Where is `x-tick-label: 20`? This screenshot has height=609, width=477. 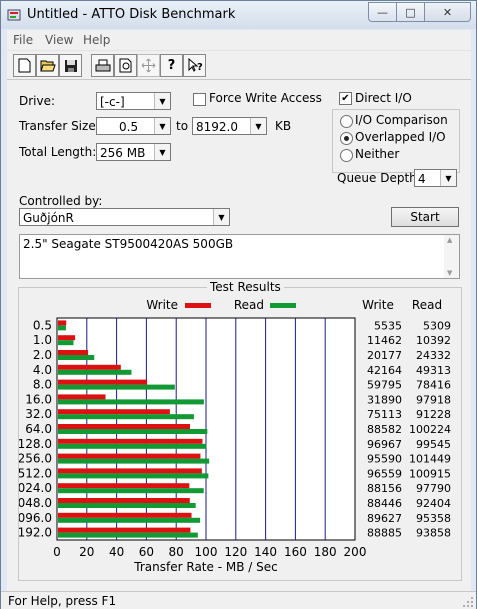
x-tick-label: 20 is located at coordinates (86, 552).